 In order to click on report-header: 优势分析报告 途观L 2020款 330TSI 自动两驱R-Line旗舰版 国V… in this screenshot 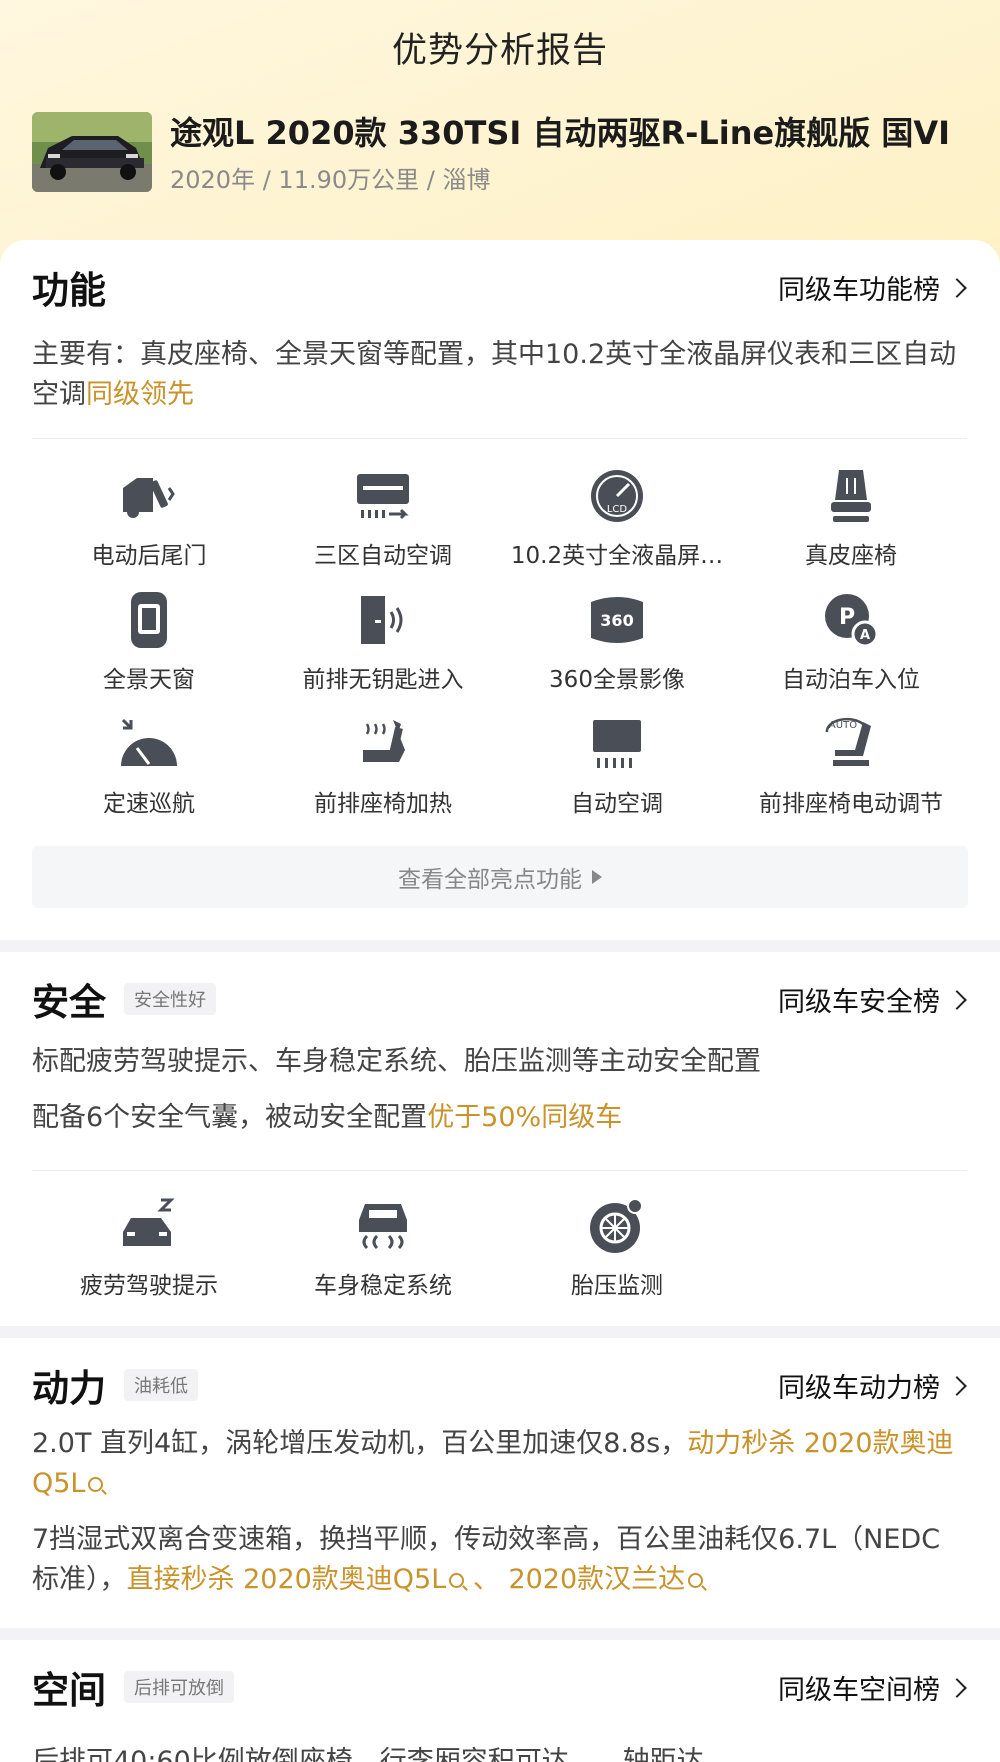, I will do `click(500, 120)`.